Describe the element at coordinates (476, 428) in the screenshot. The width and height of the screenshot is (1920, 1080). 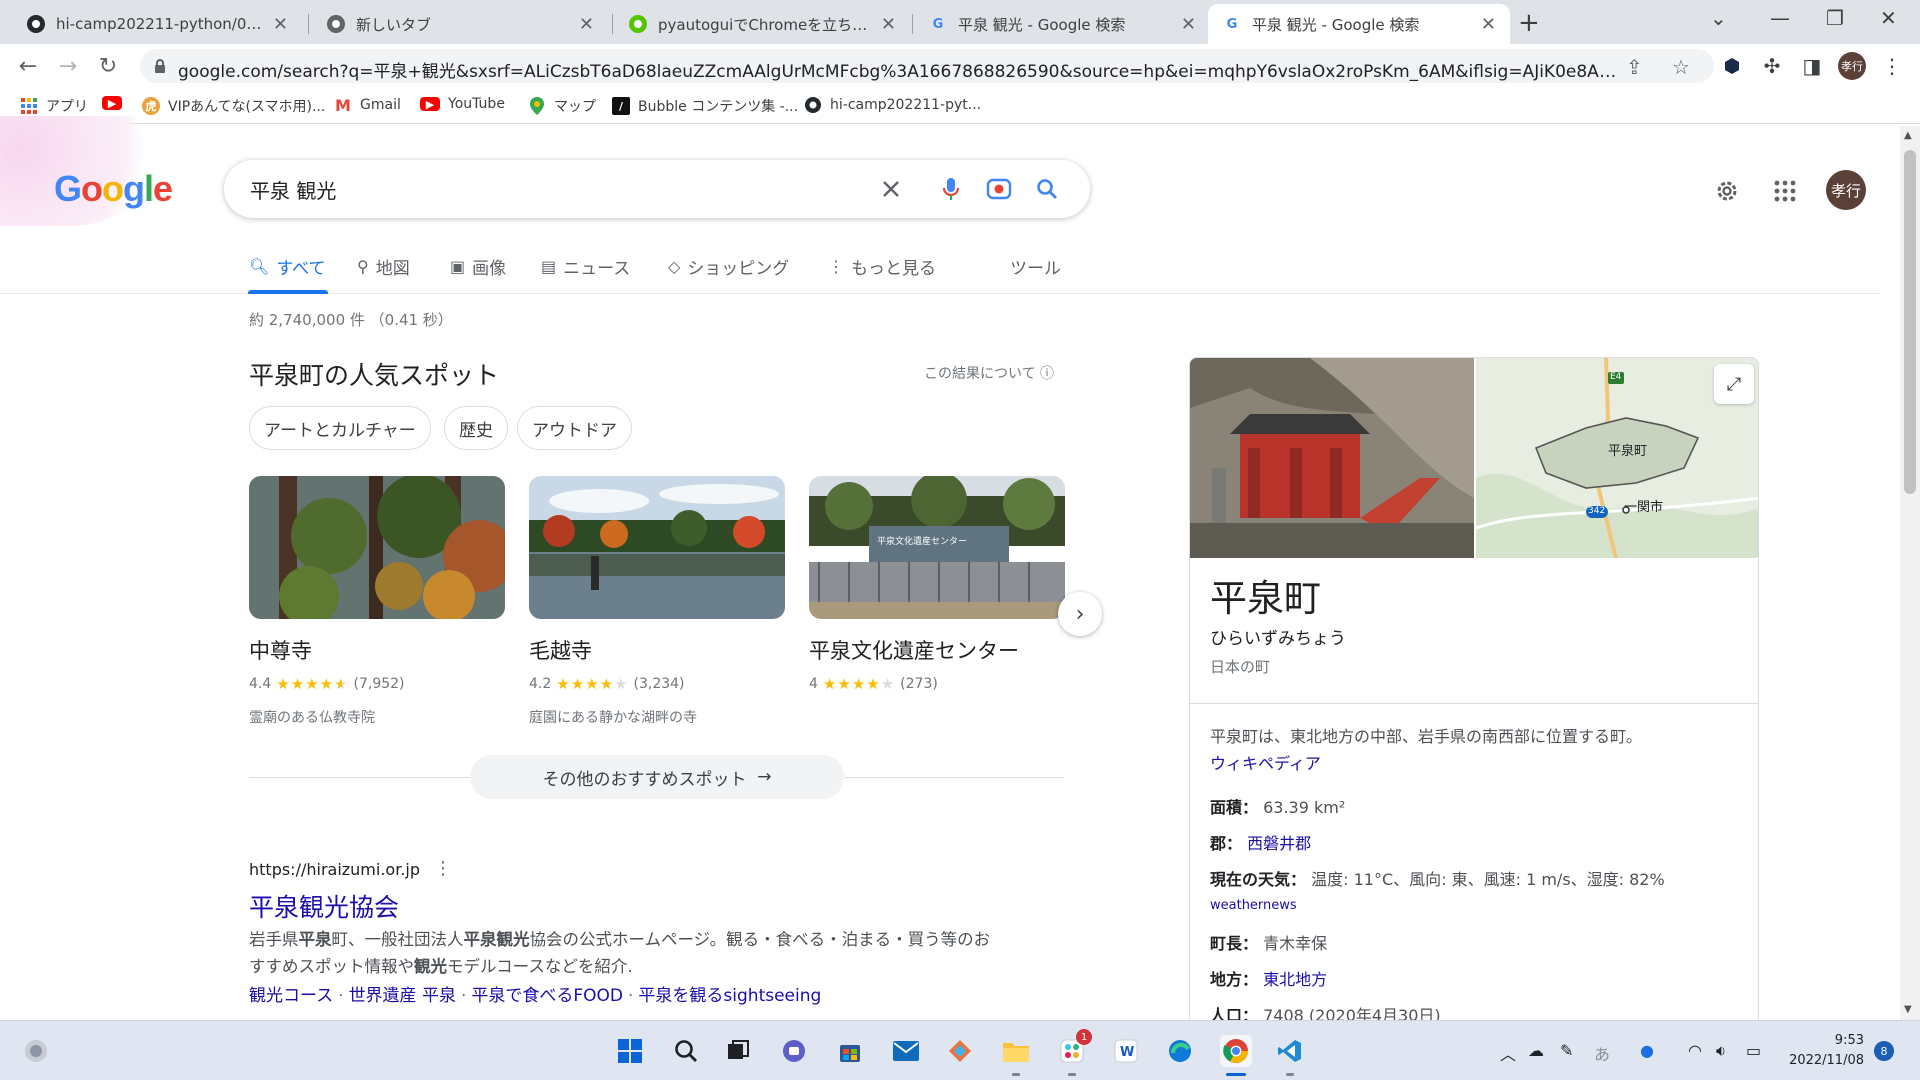
I see `chip-history: 歴史` at that location.